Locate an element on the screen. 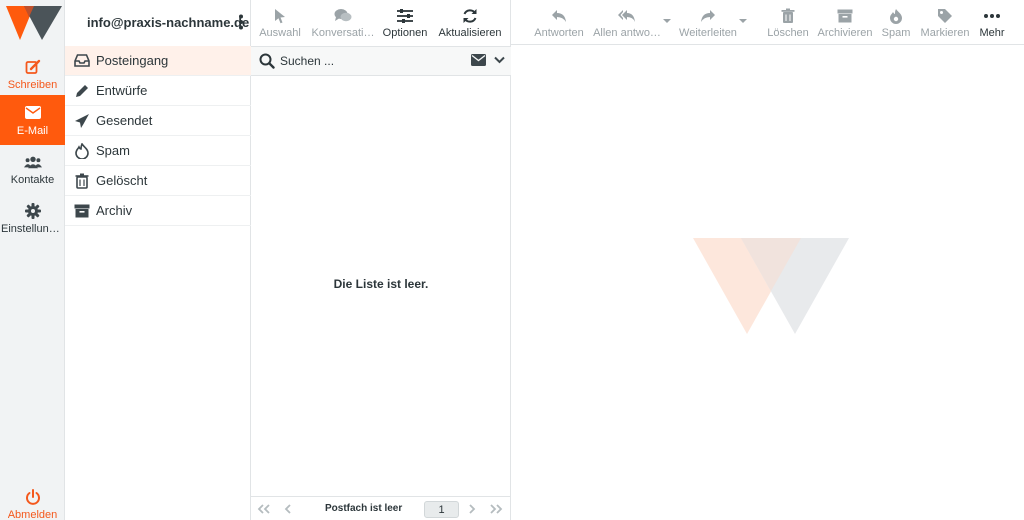  search-icon is located at coordinates (267, 61).